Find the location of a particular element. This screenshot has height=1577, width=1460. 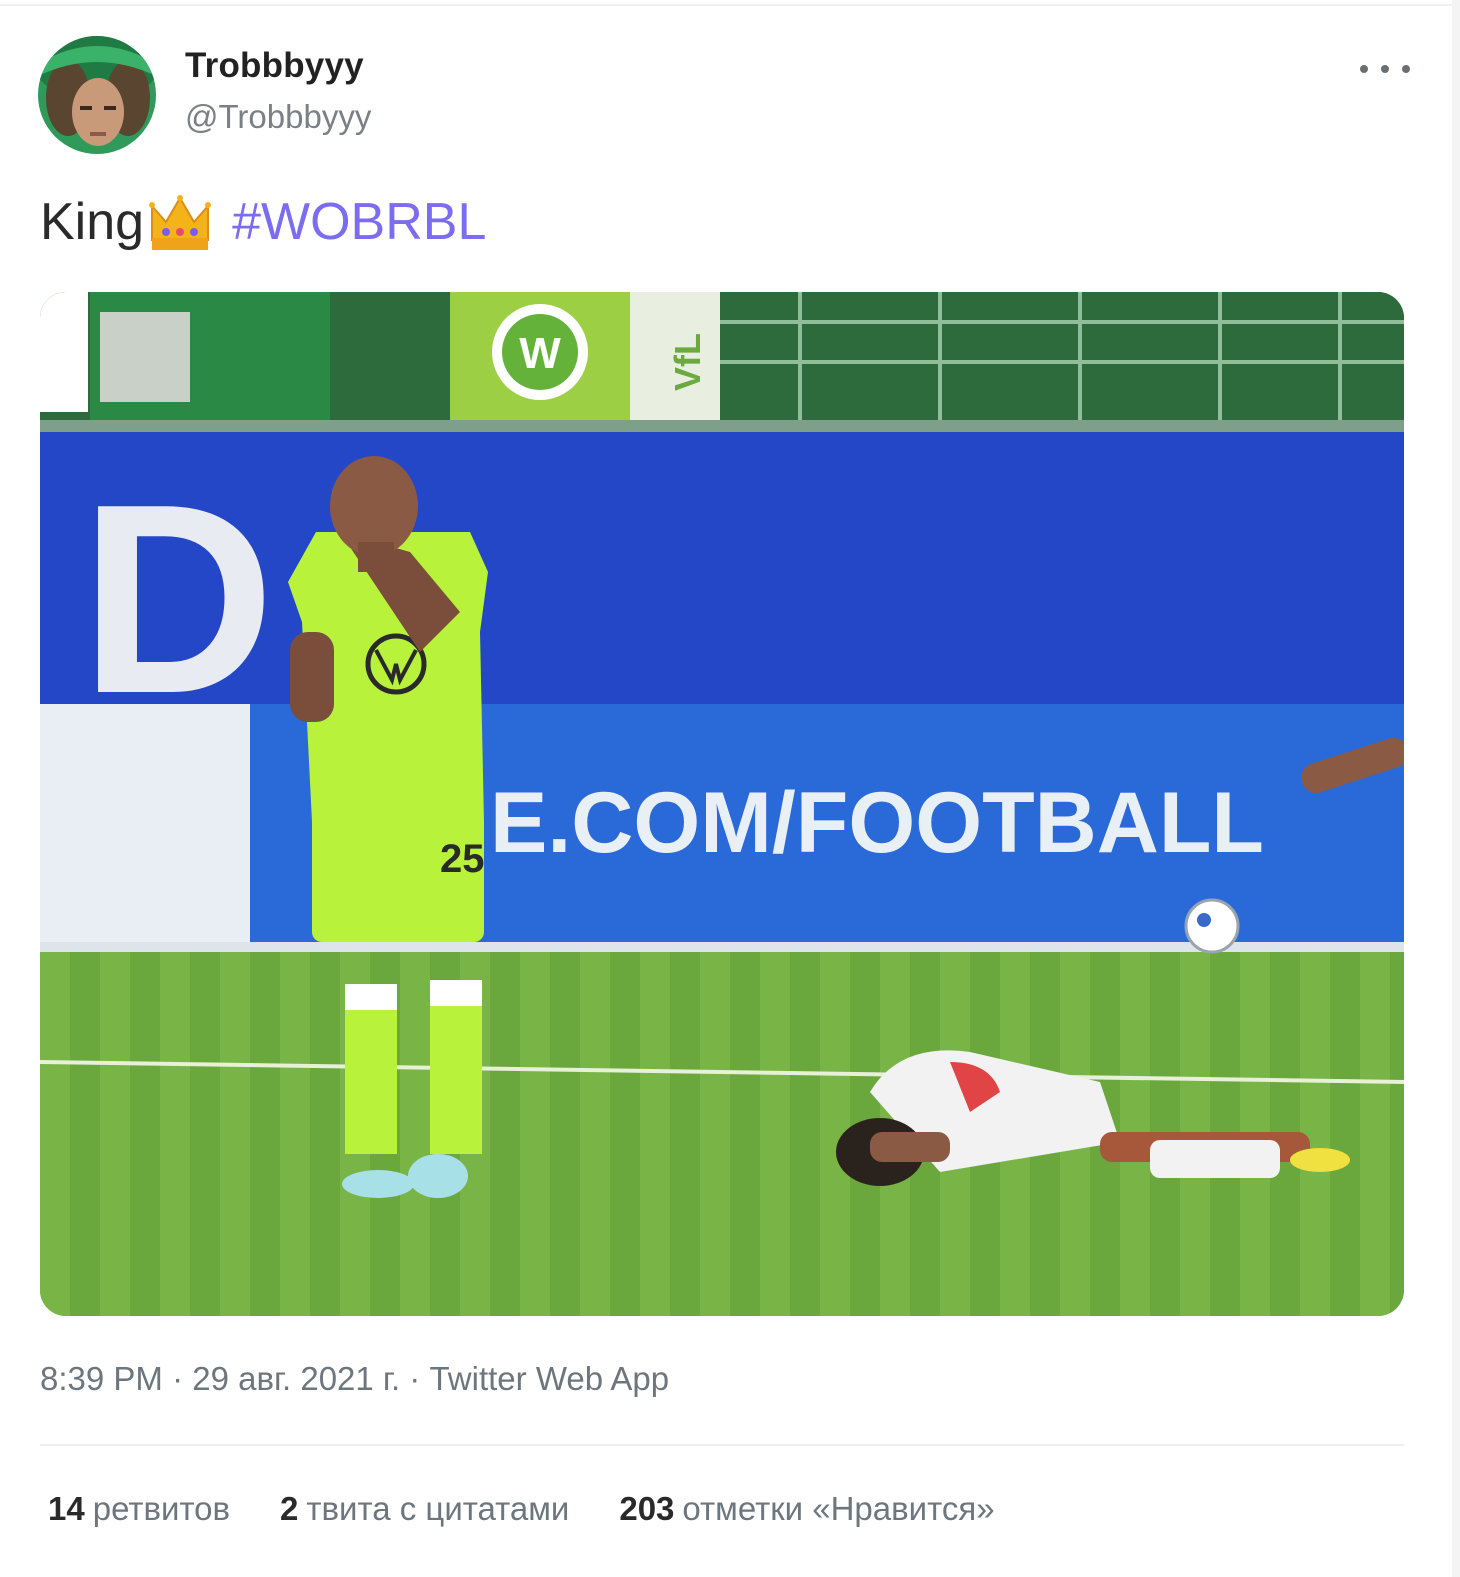

jersey-number: 25 is located at coordinates (462, 859).